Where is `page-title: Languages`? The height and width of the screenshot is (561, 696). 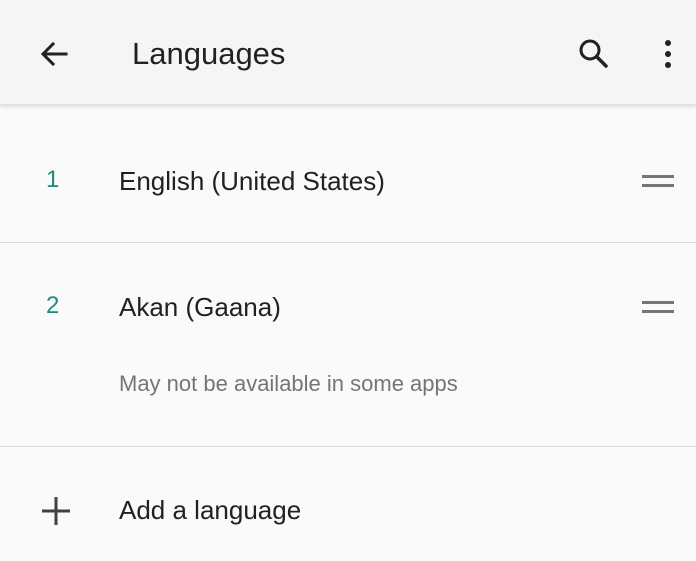
page-title: Languages is located at coordinates (209, 53).